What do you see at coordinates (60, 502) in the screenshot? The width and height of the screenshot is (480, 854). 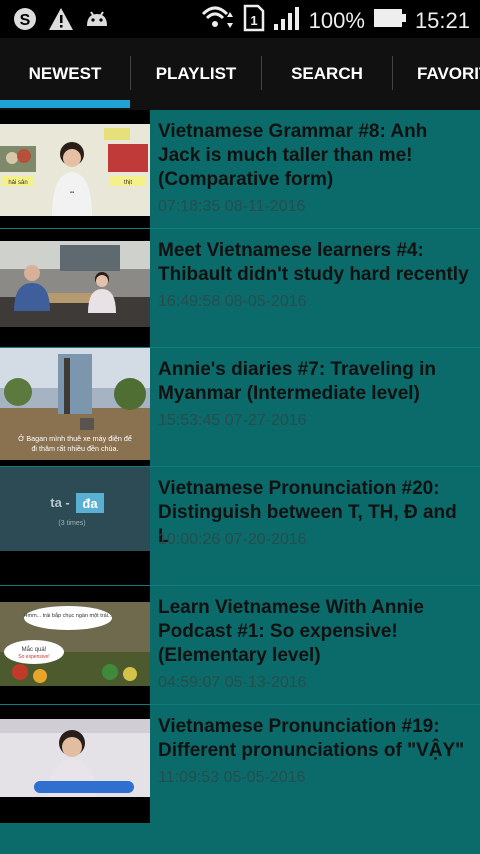 I see `svg-text: ta -` at bounding box center [60, 502].